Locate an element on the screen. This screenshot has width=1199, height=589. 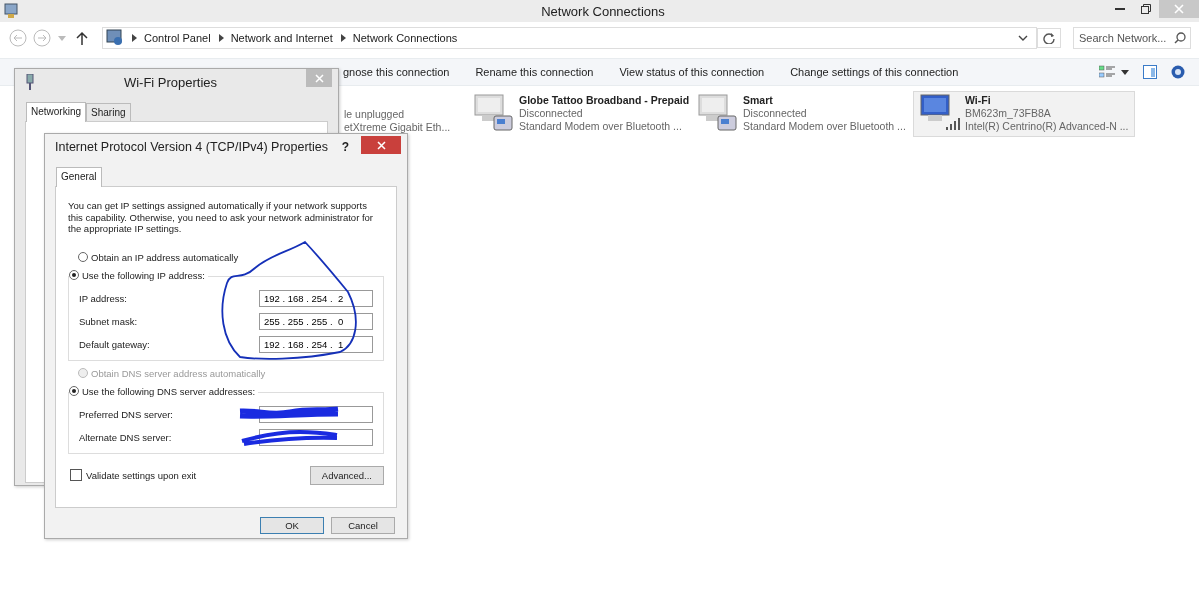
dialog-button: OK is located at coordinates (292, 525).